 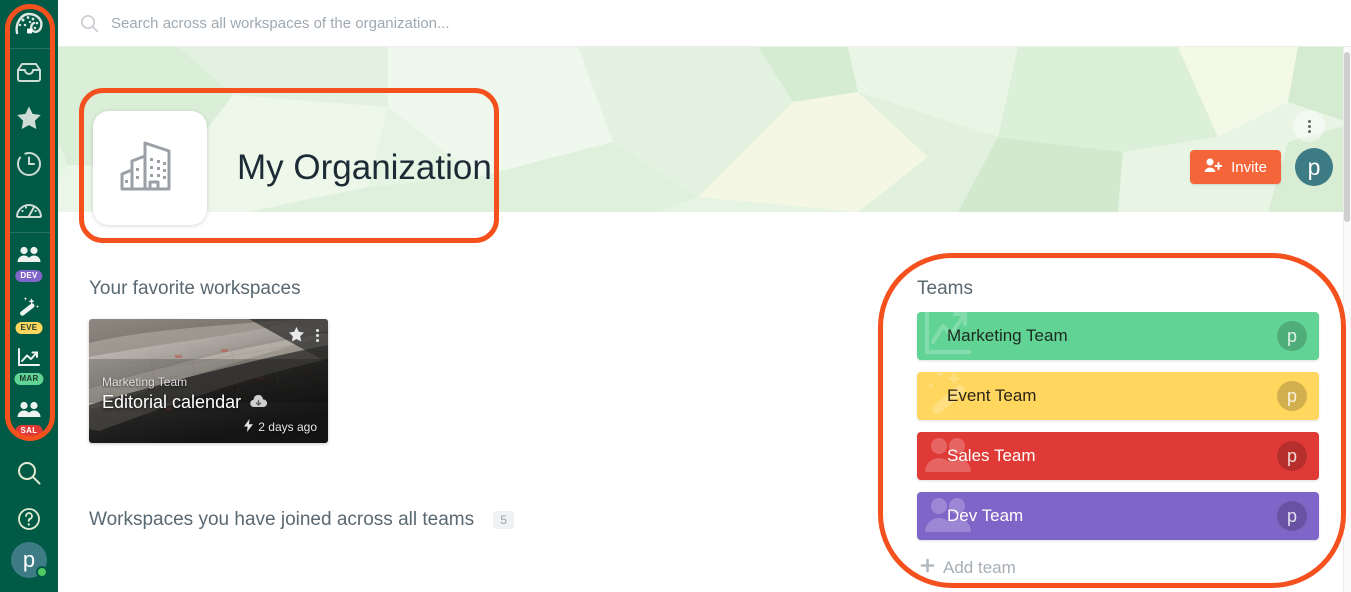 What do you see at coordinates (29, 276) in the screenshot?
I see `sidebar-badge-dev: DEV` at bounding box center [29, 276].